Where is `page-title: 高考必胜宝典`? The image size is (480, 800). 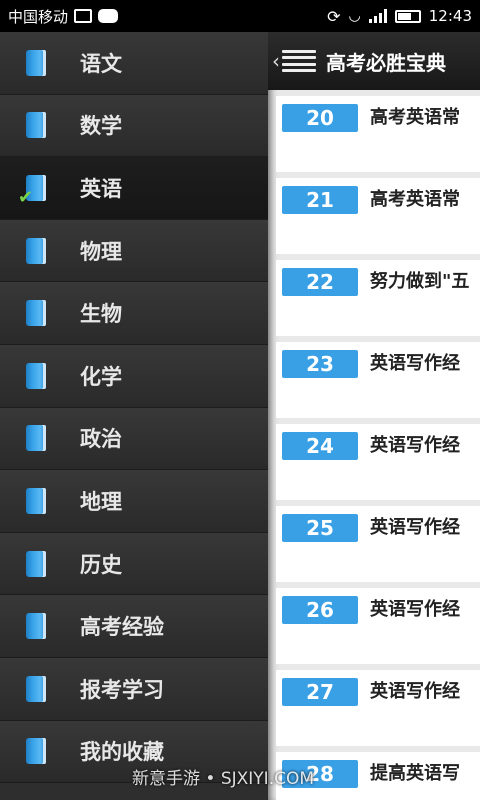 page-title: 高考必胜宝典 is located at coordinates (386, 62).